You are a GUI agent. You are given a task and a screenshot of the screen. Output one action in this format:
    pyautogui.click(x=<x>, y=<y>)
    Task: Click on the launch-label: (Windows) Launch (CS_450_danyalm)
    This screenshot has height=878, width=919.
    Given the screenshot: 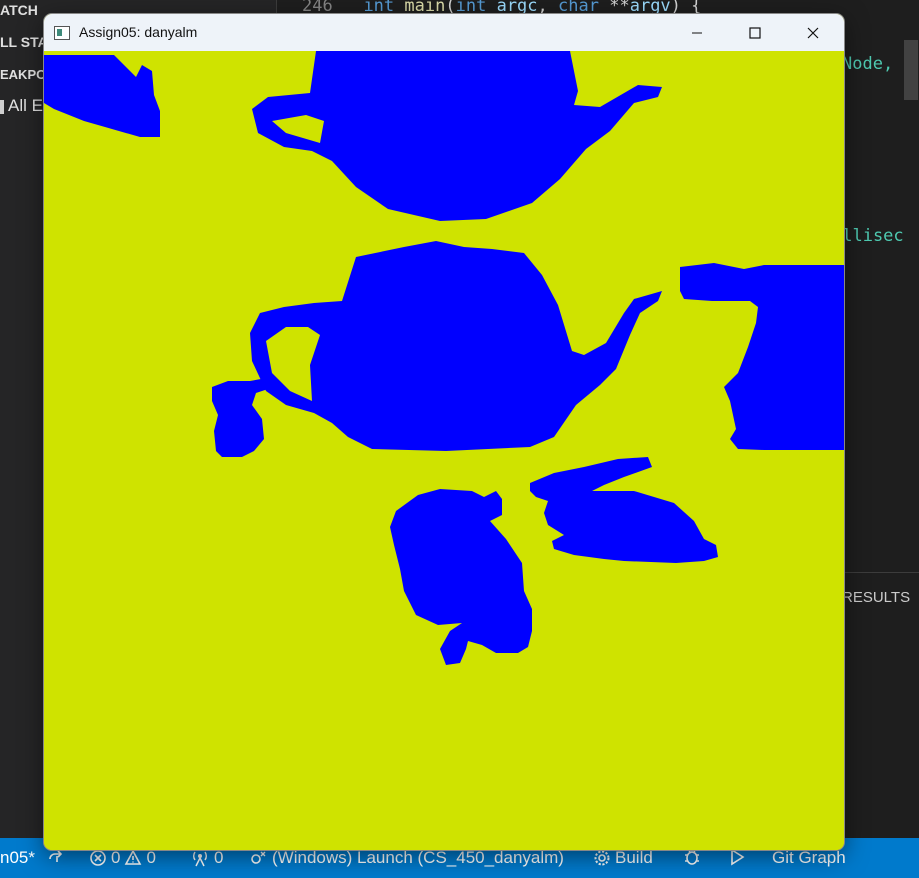 What is the action you would take?
    pyautogui.click(x=418, y=857)
    